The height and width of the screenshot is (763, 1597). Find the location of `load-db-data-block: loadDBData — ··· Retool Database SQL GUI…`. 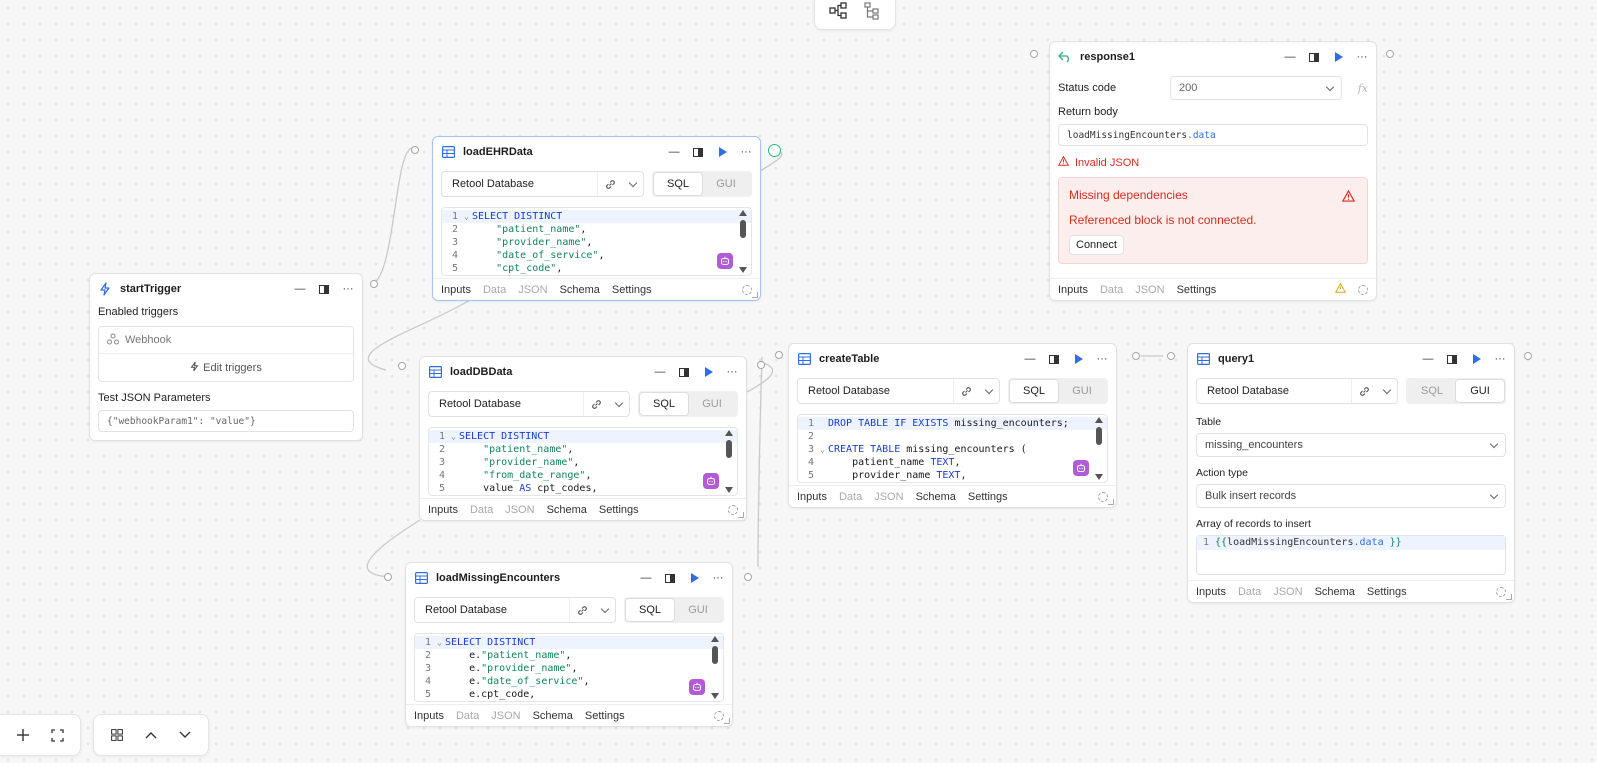

load-db-data-block: loadDBData — ··· Retool Database SQL GUI… is located at coordinates (583, 438).